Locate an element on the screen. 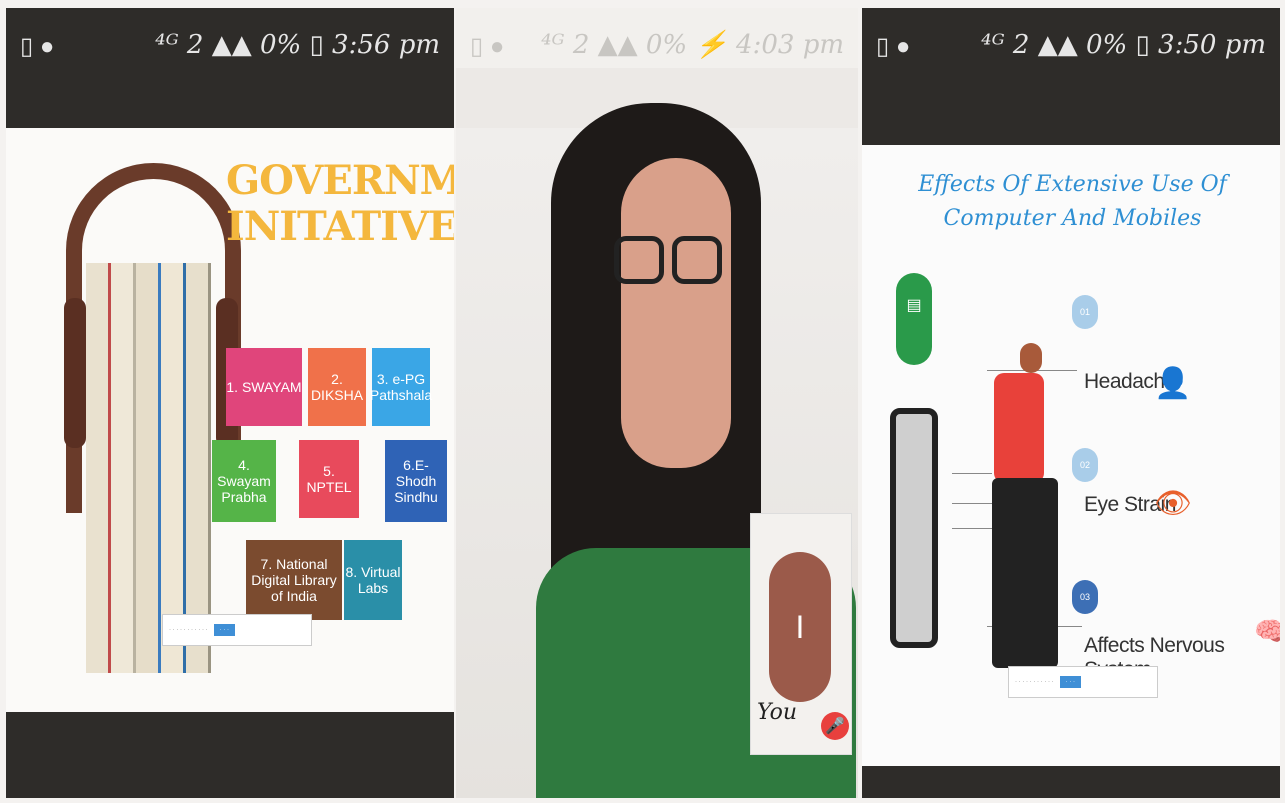 This screenshot has width=1285, height=803. status-bar: ▯ ● ⁴ᴳ 2 ▲▲ 0% ▯ 3:56 pm is located at coordinates (230, 68).